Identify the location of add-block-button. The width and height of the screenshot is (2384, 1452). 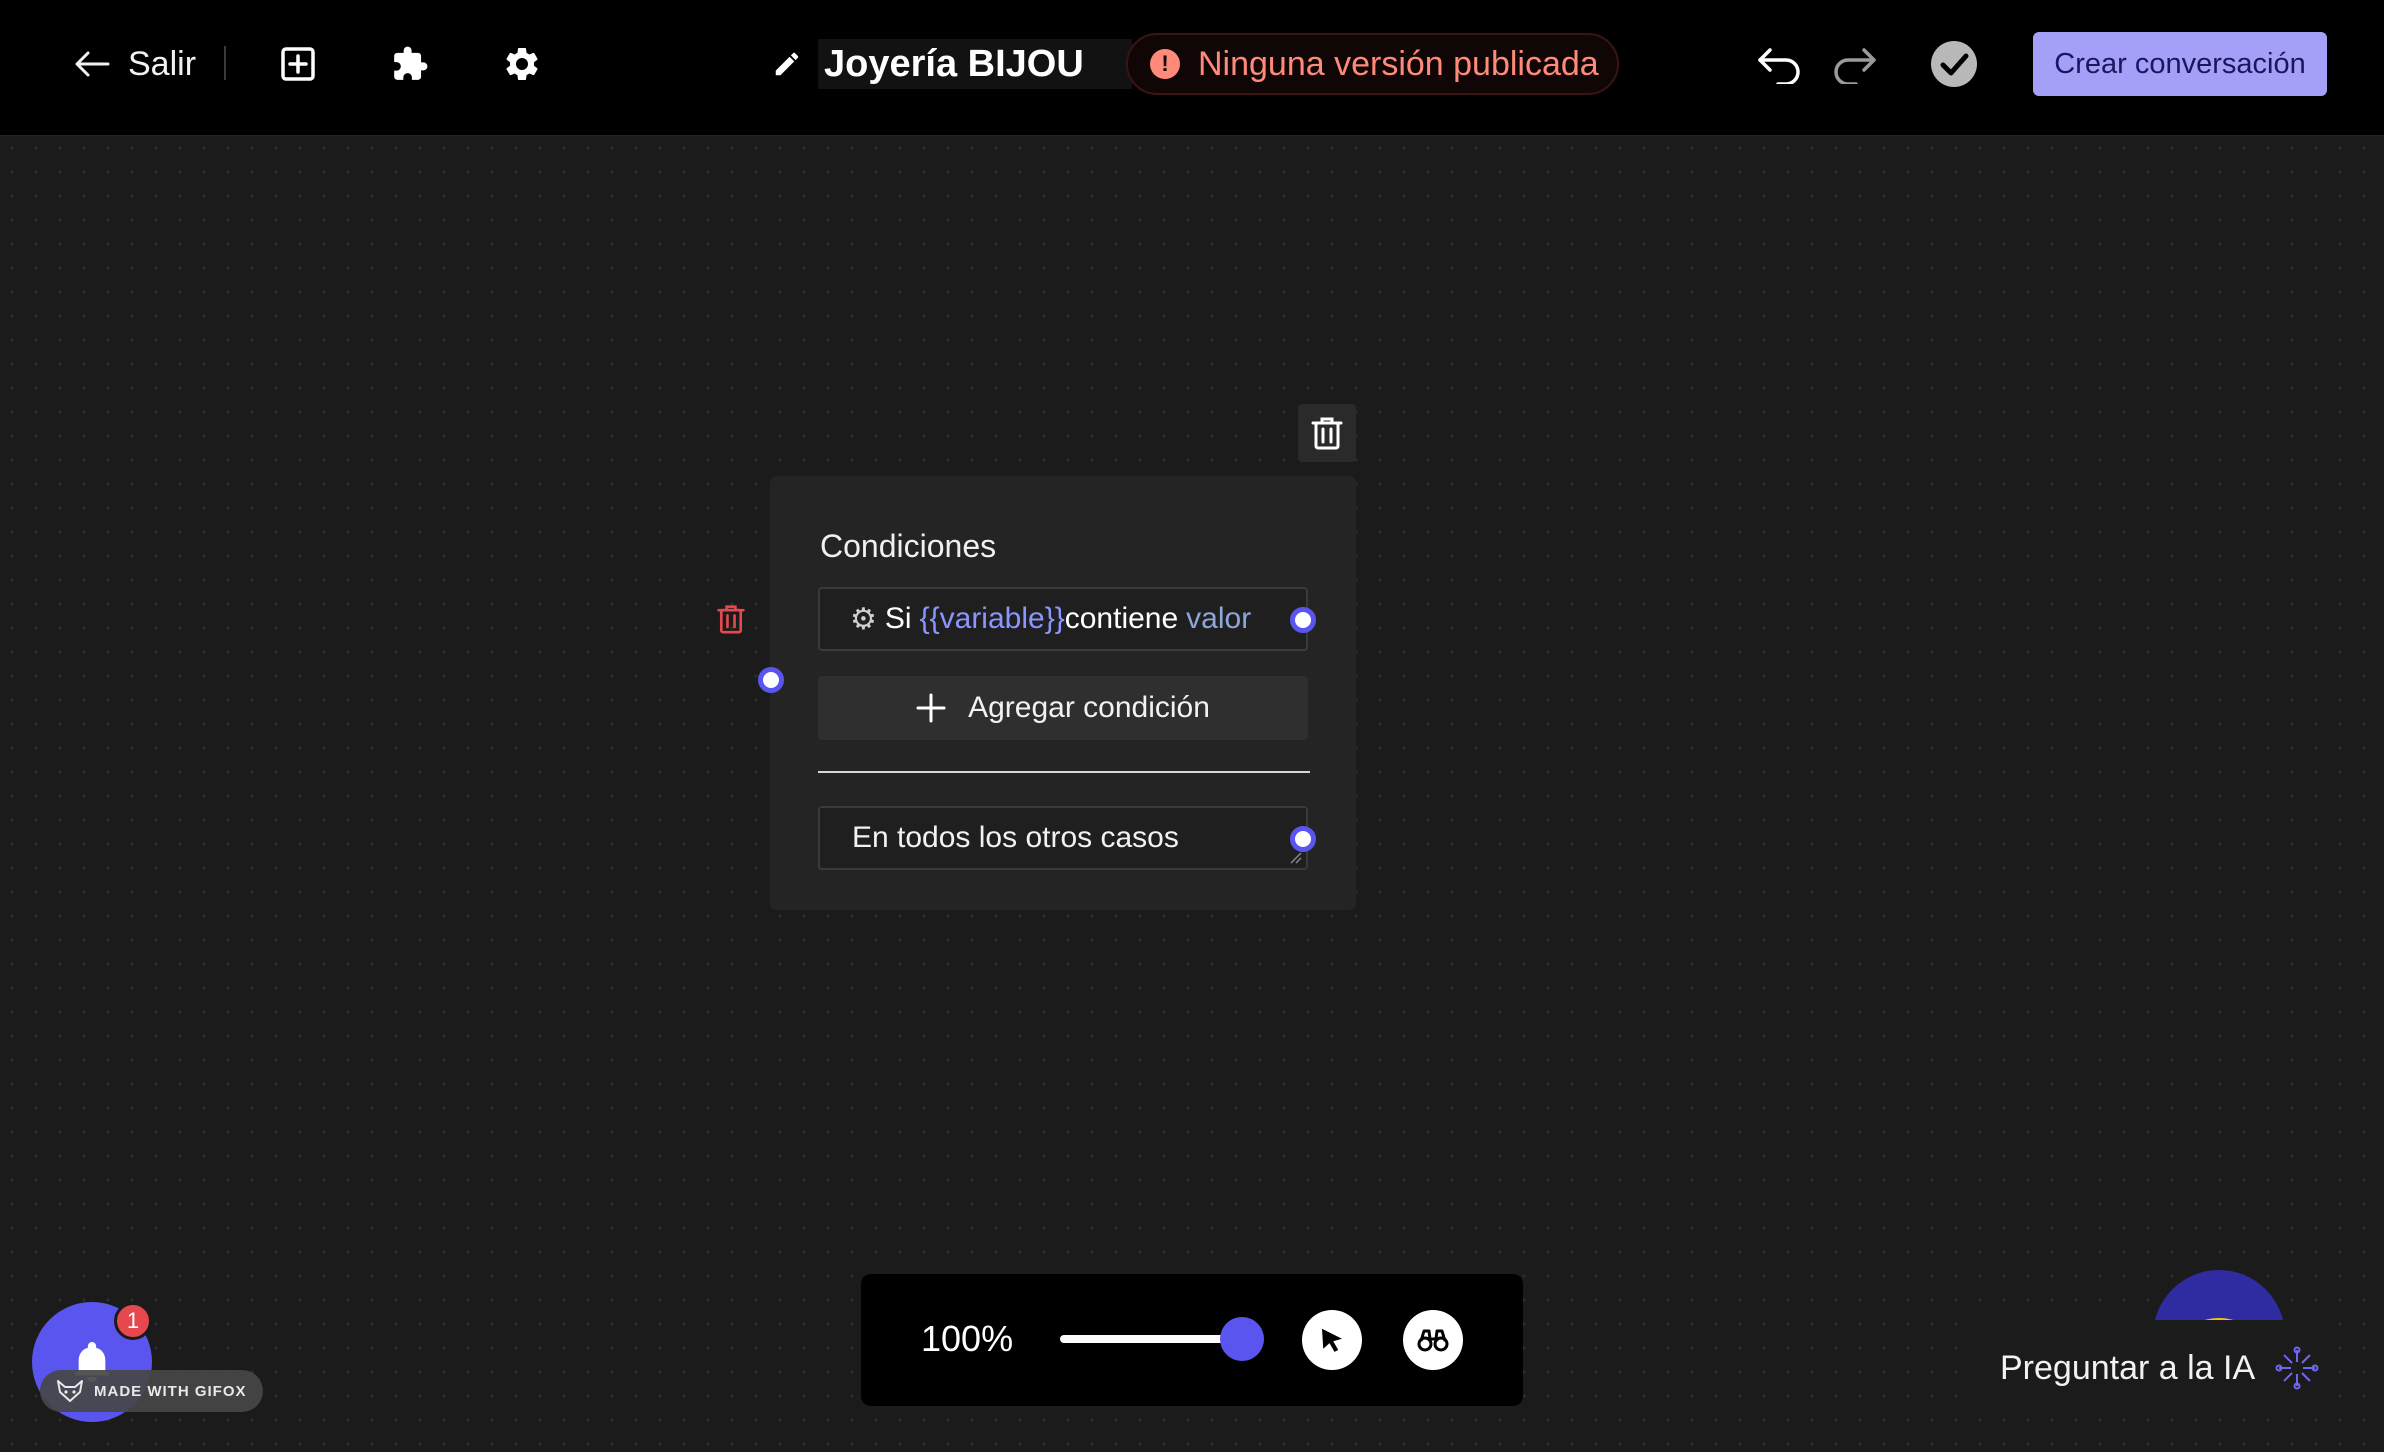
(298, 64).